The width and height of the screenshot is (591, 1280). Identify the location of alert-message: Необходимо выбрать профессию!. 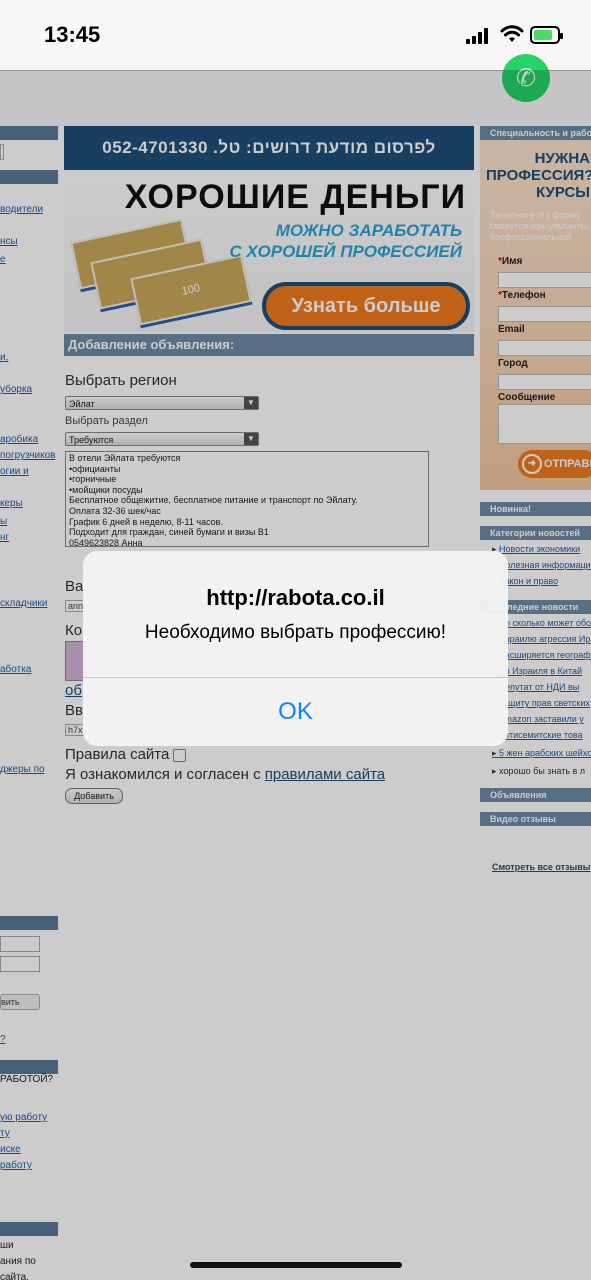
(295, 632).